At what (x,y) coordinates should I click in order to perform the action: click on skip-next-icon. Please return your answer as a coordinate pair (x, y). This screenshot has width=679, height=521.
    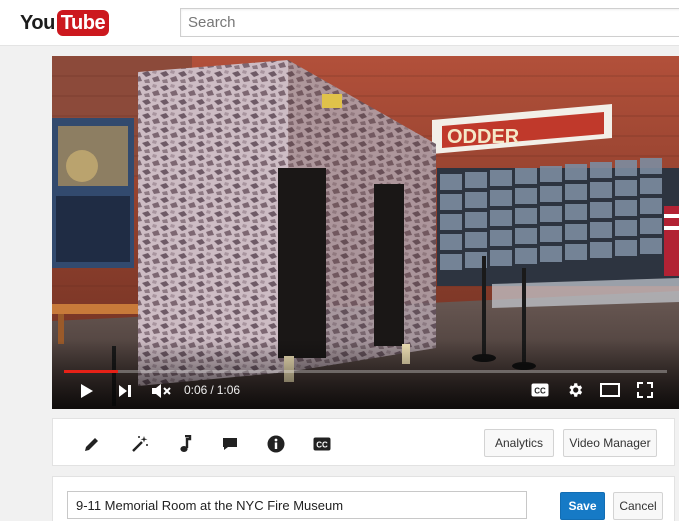
    Looking at the image, I should click on (125, 391).